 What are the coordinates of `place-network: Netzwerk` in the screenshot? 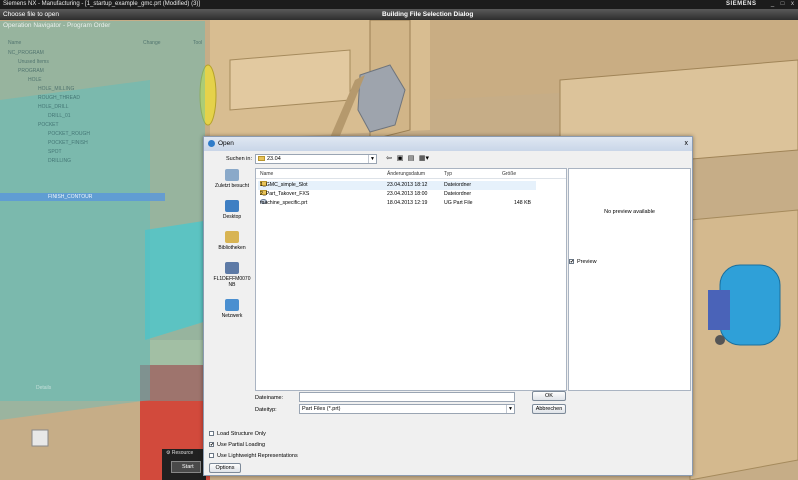 It's located at (232, 309).